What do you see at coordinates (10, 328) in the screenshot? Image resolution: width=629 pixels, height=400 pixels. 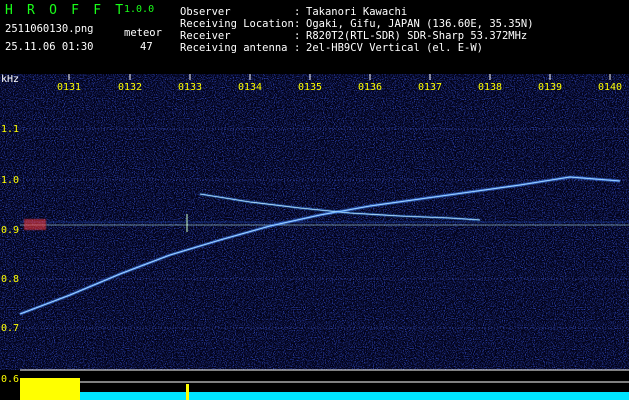 I see `y-tick-0.7: 0.7` at bounding box center [10, 328].